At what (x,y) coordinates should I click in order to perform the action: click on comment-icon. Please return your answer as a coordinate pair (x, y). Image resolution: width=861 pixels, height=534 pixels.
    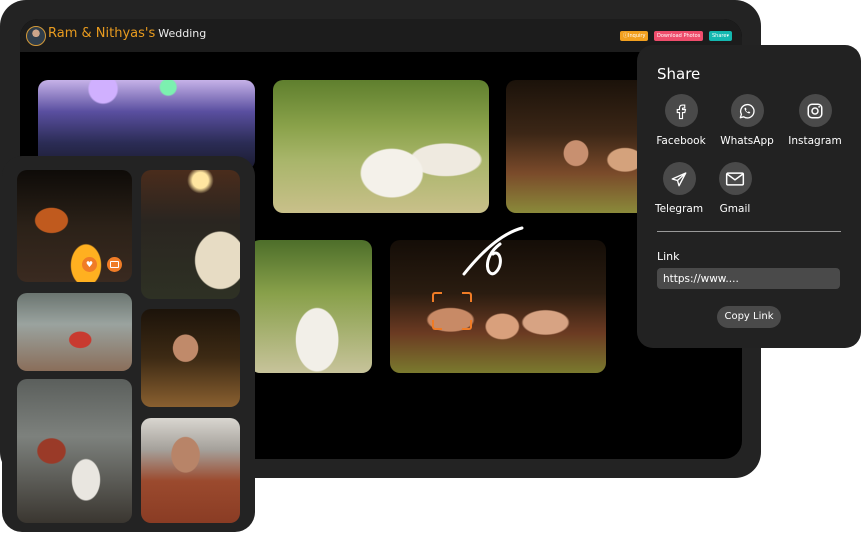
    Looking at the image, I should click on (114, 264).